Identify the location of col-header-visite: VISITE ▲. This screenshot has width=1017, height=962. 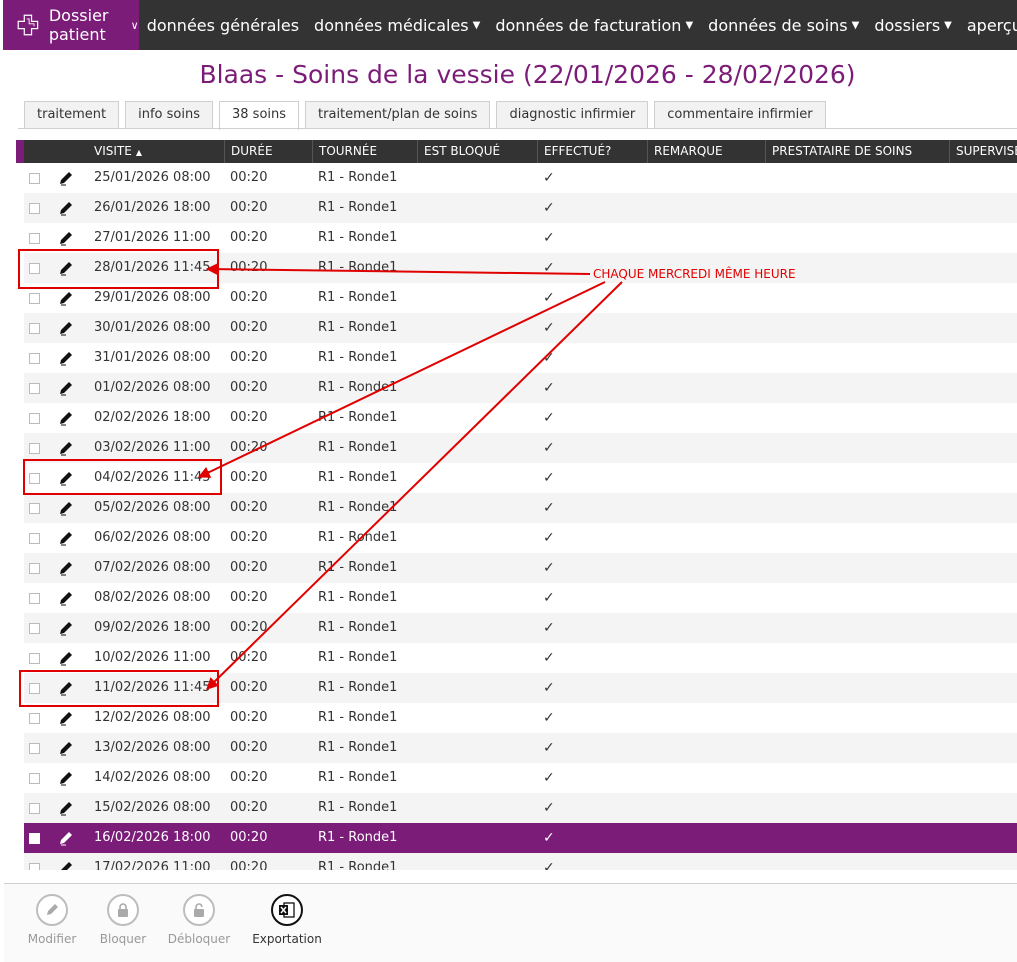
(156, 151).